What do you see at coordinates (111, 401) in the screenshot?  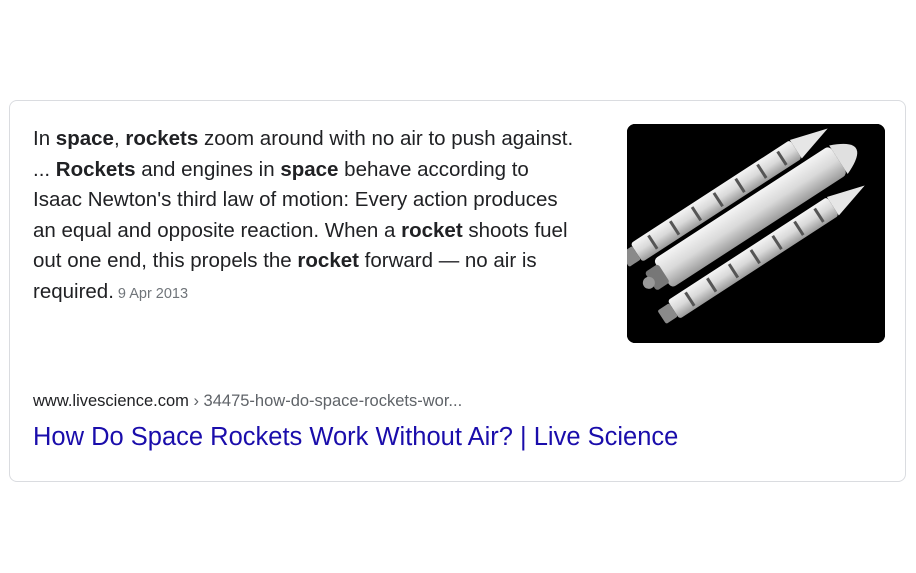 I see `cite-domain: www.livescience.com` at bounding box center [111, 401].